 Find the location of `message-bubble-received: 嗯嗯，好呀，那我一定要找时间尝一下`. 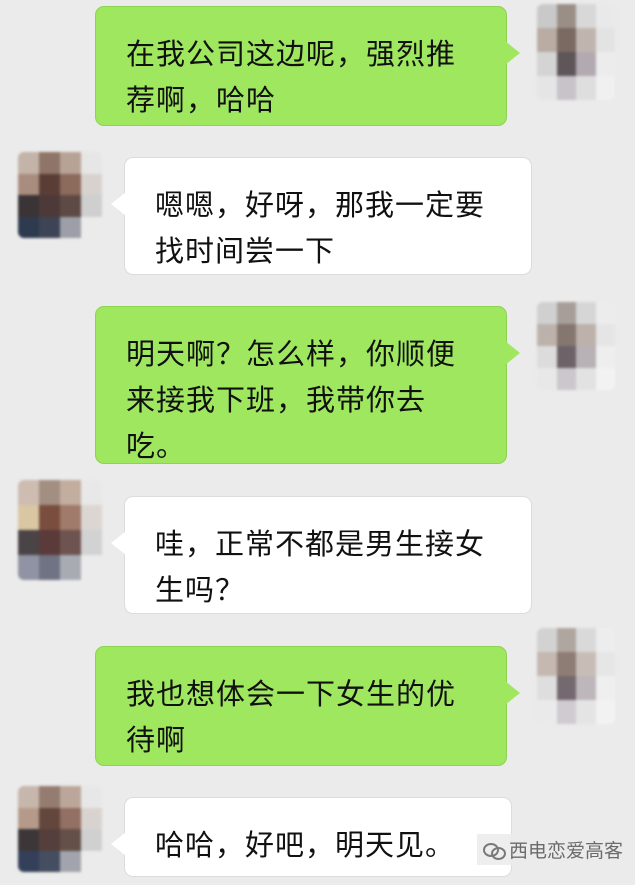

message-bubble-received: 嗯嗯，好呀，那我一定要找时间尝一下 is located at coordinates (321, 216).